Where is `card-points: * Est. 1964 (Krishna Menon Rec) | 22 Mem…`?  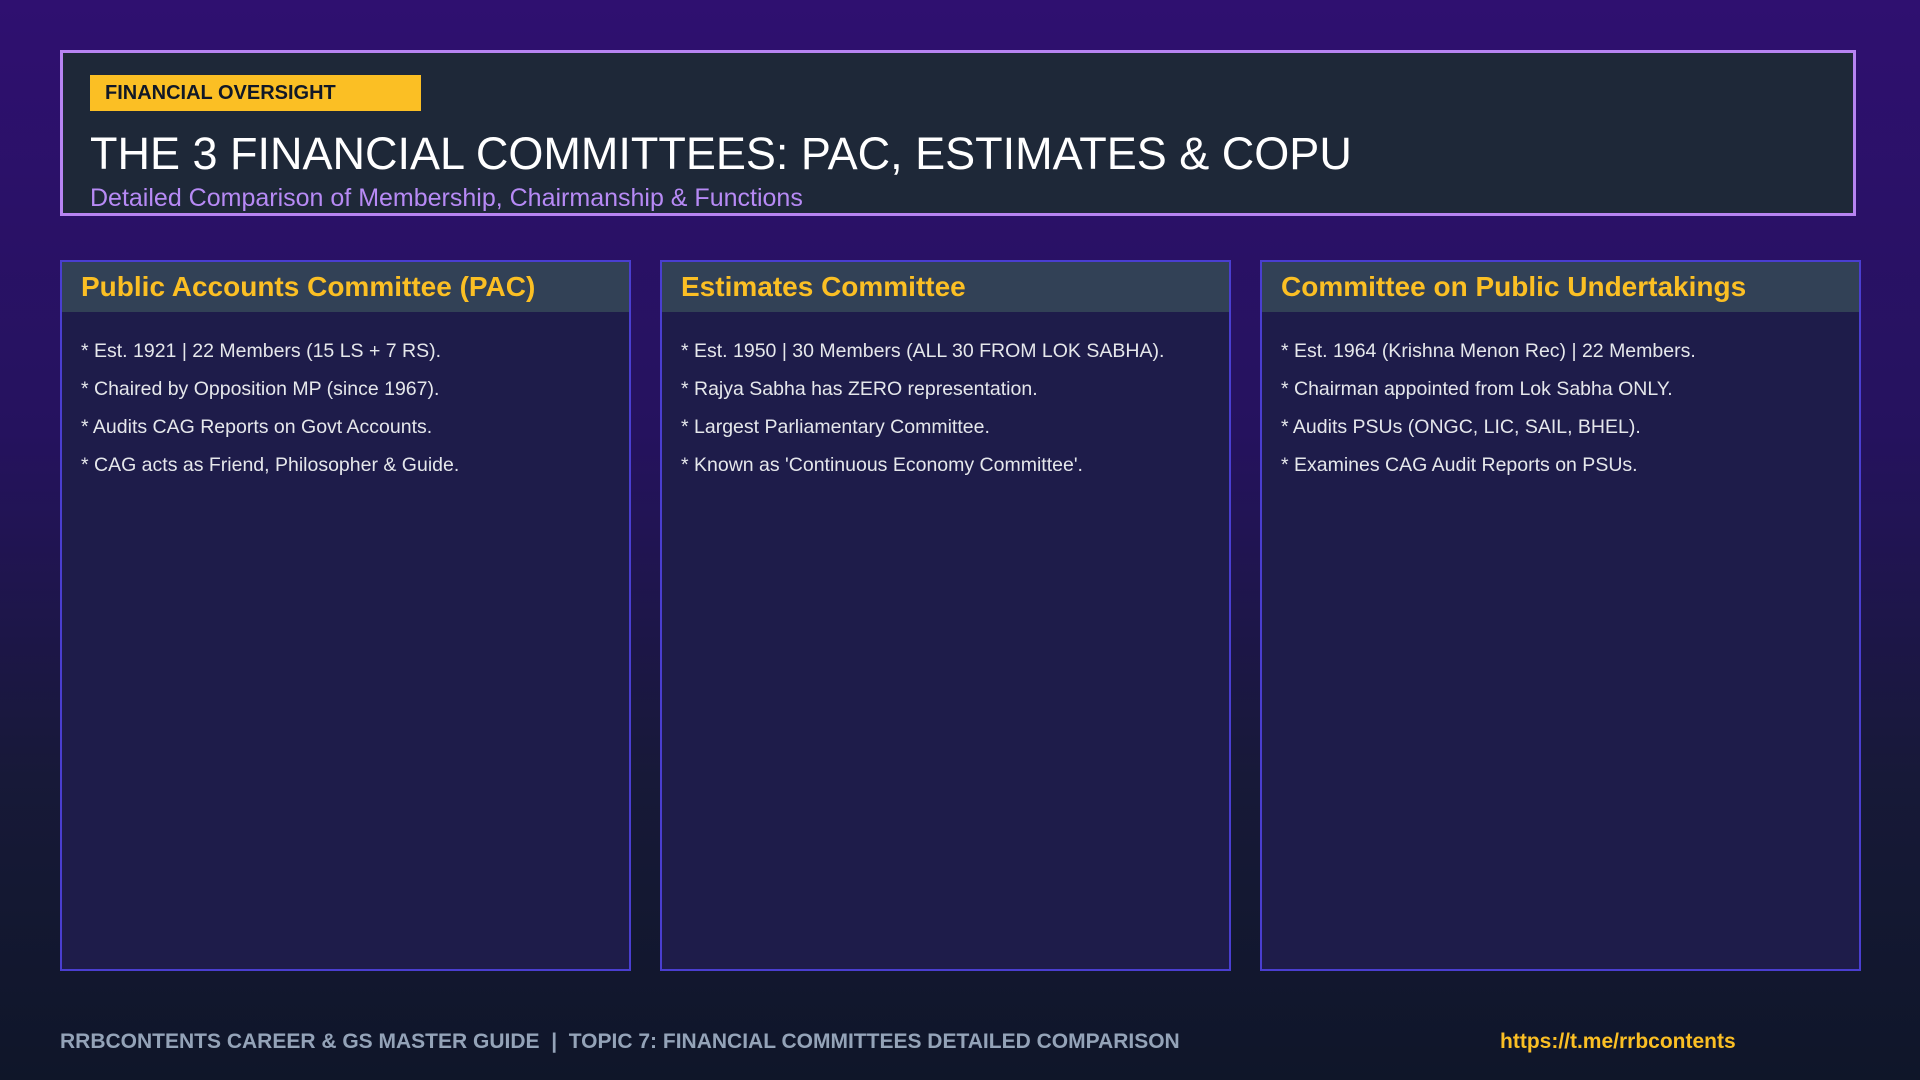 card-points: * Est. 1964 (Krishna Menon Rec) | 22 Mem… is located at coordinates (1560, 398).